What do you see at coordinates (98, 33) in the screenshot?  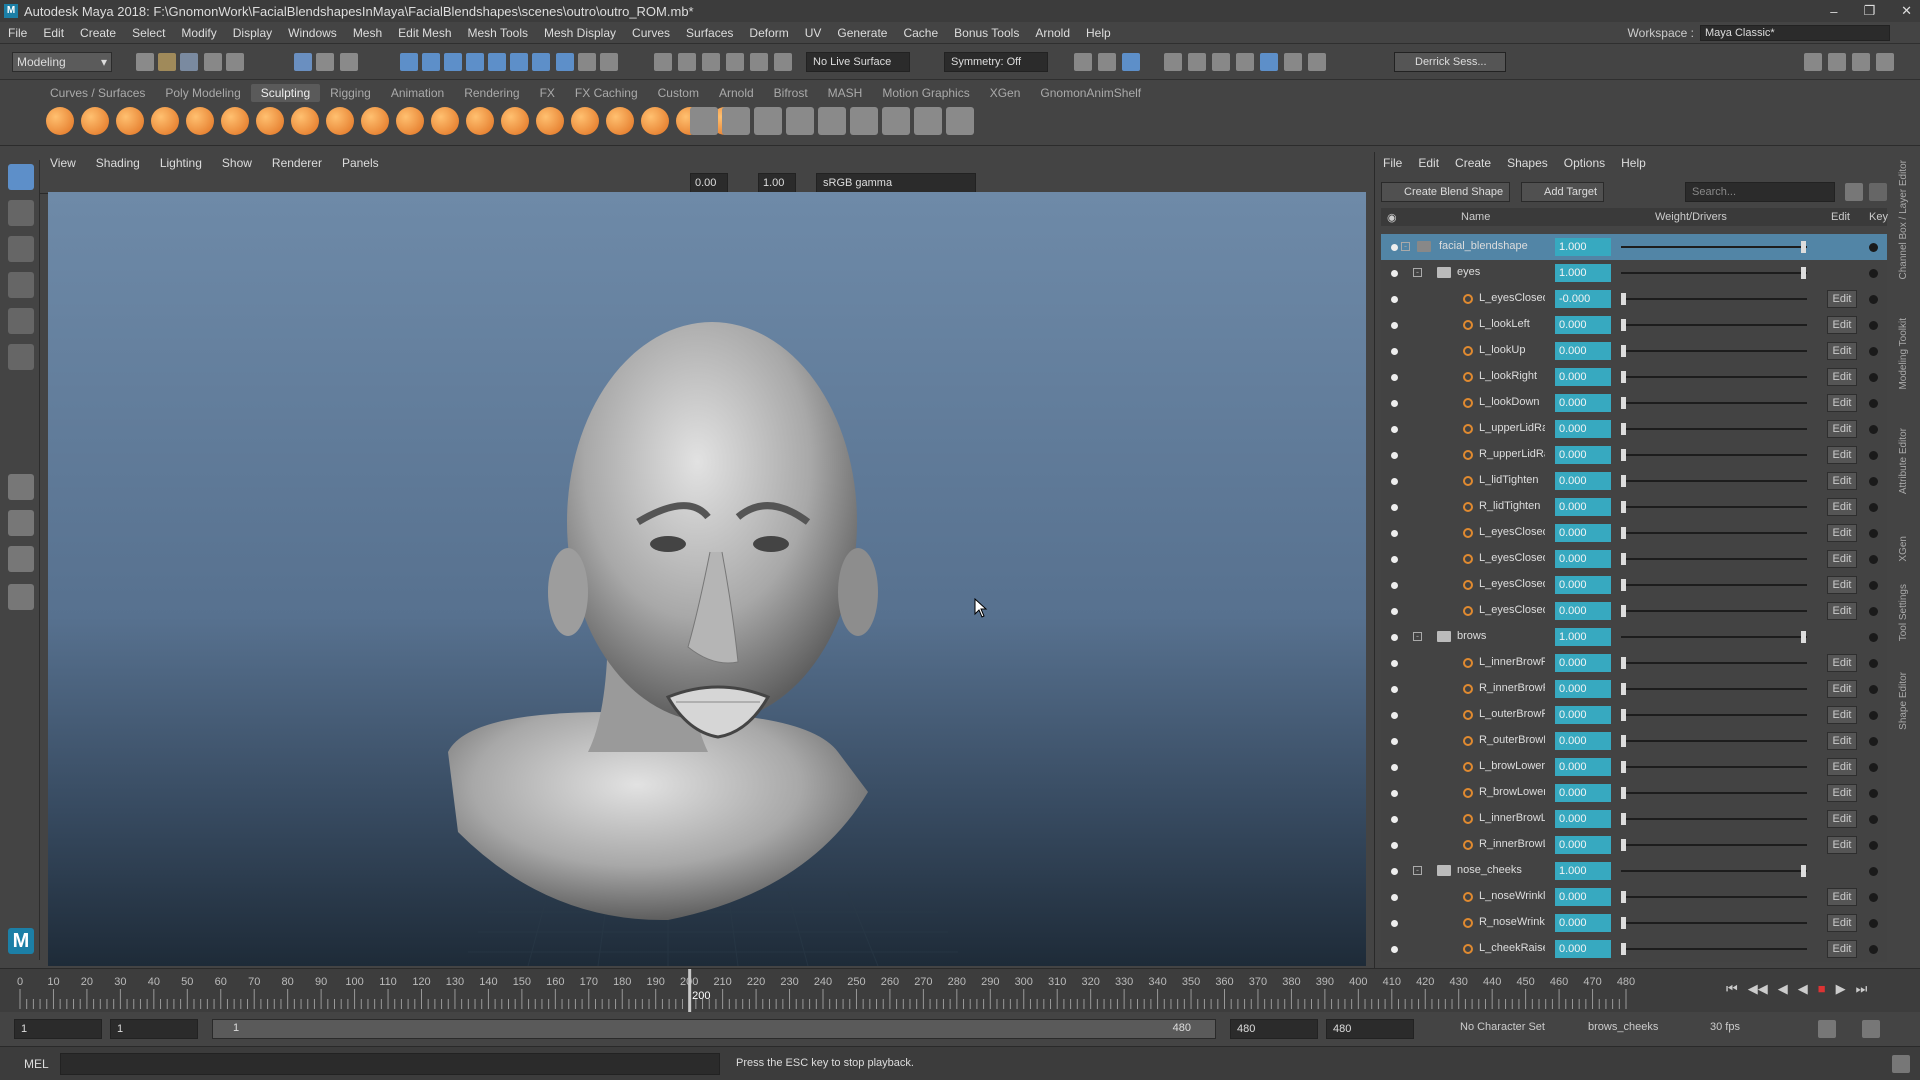 I see `menu-item-create: Create` at bounding box center [98, 33].